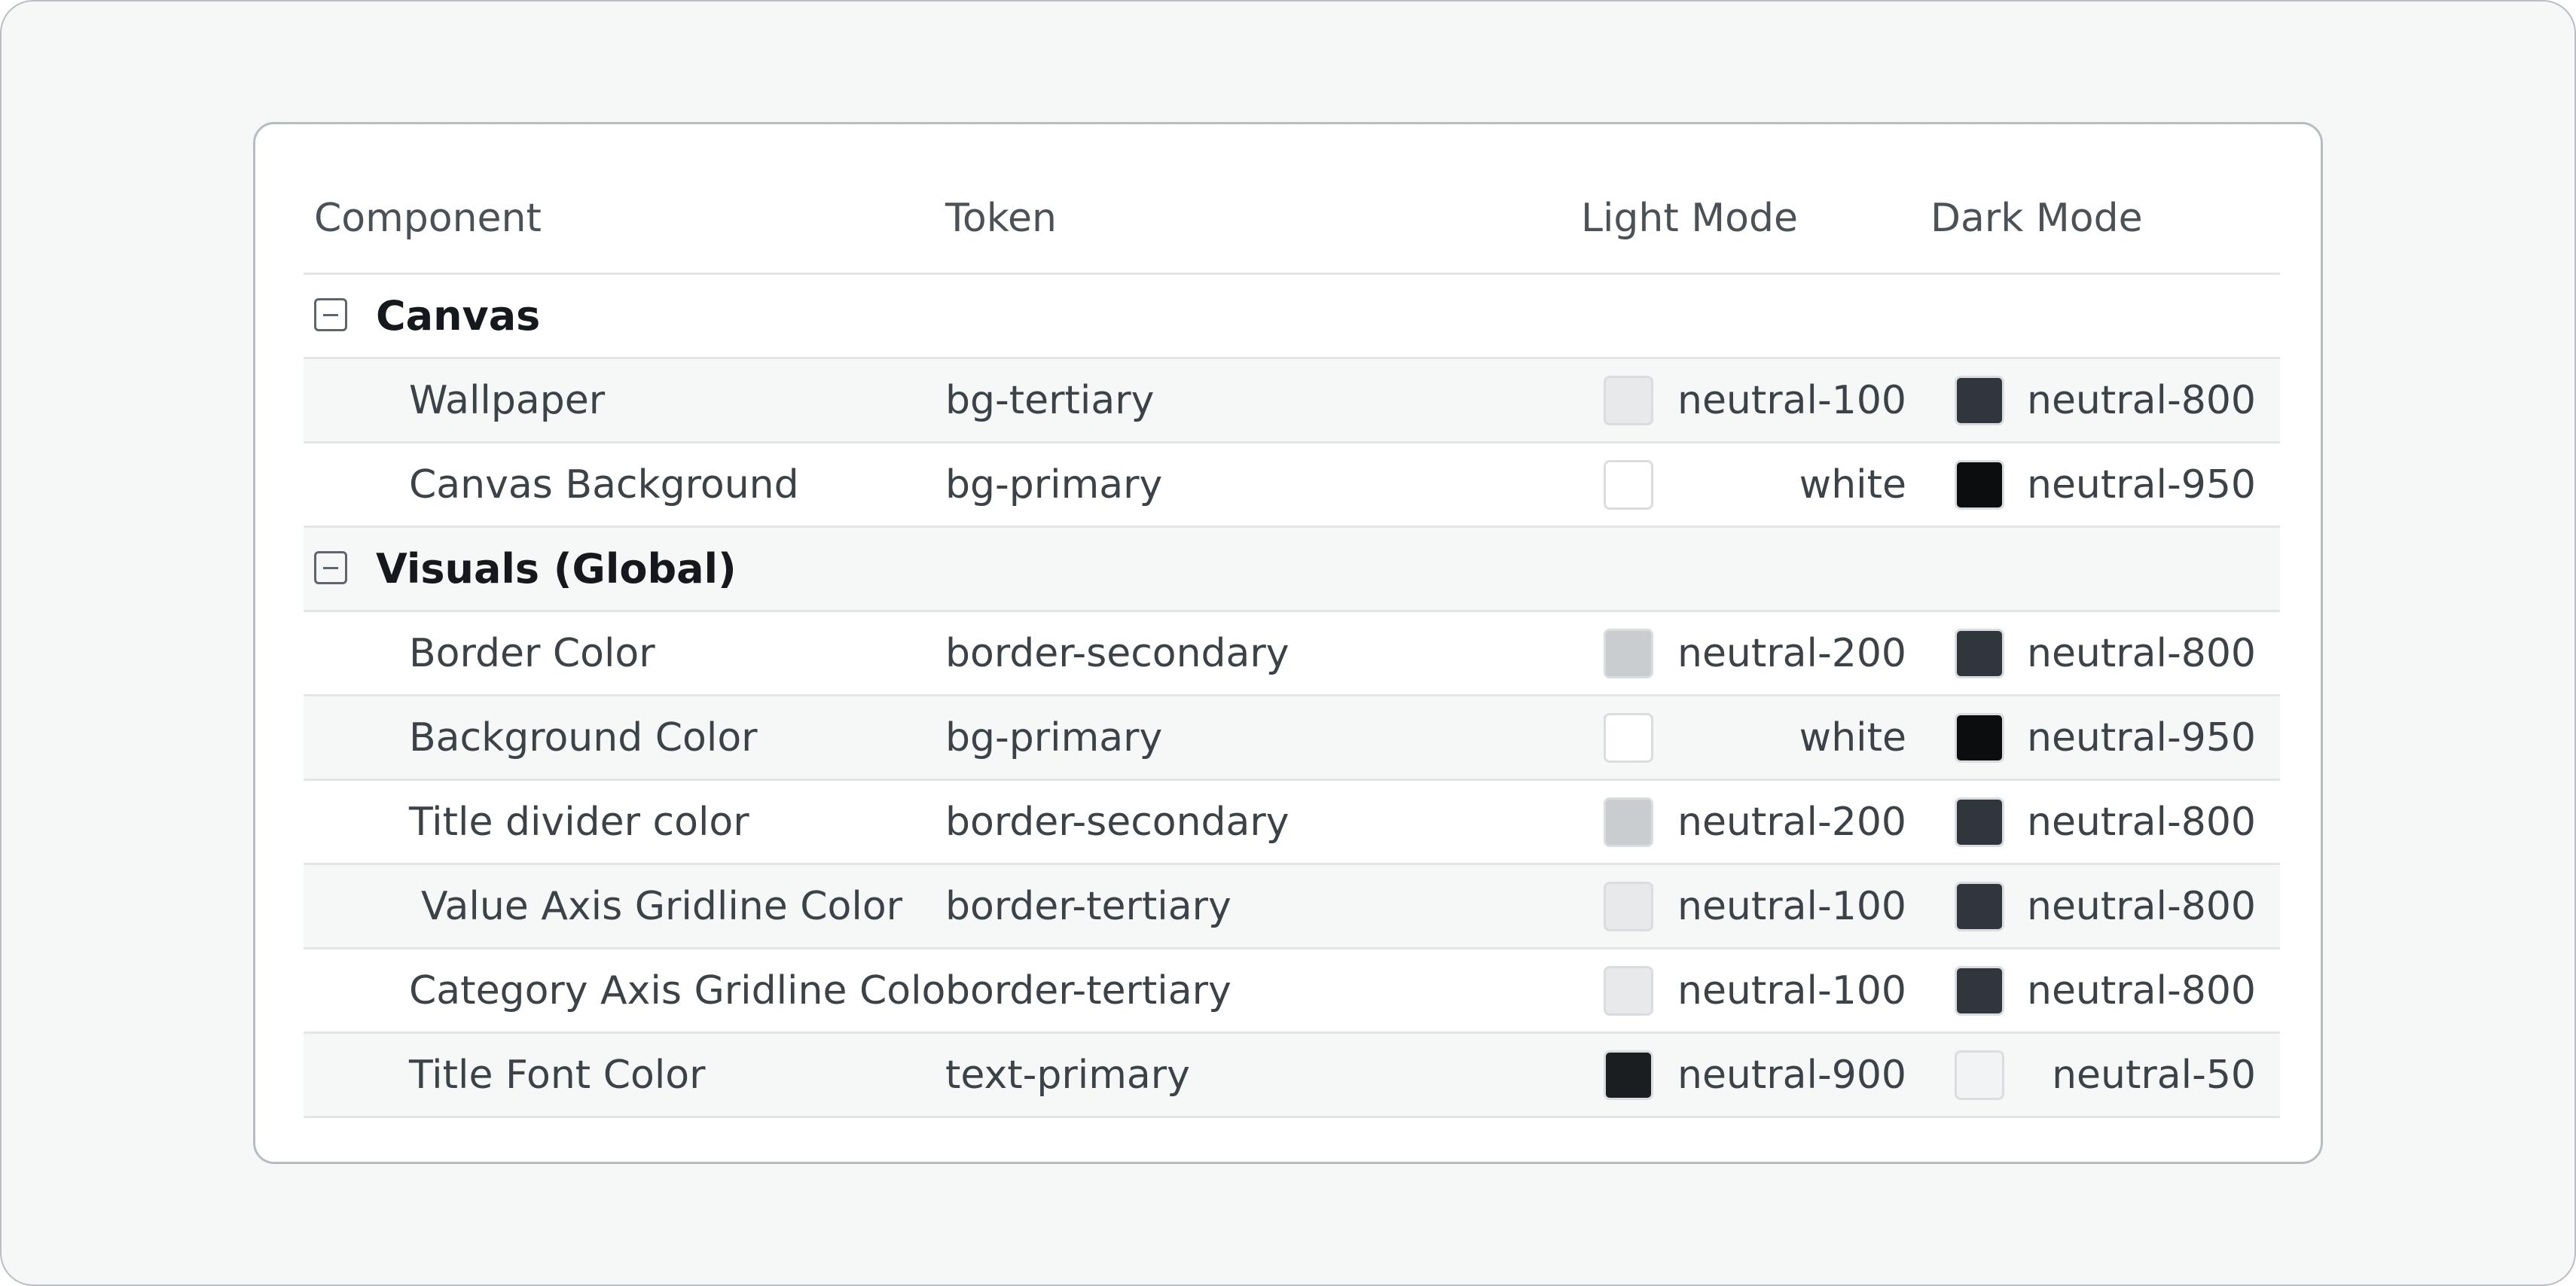 This screenshot has height=1286, width=2576. Describe the element at coordinates (557, 569) in the screenshot. I see `group-title: Visuals (Global)` at that location.